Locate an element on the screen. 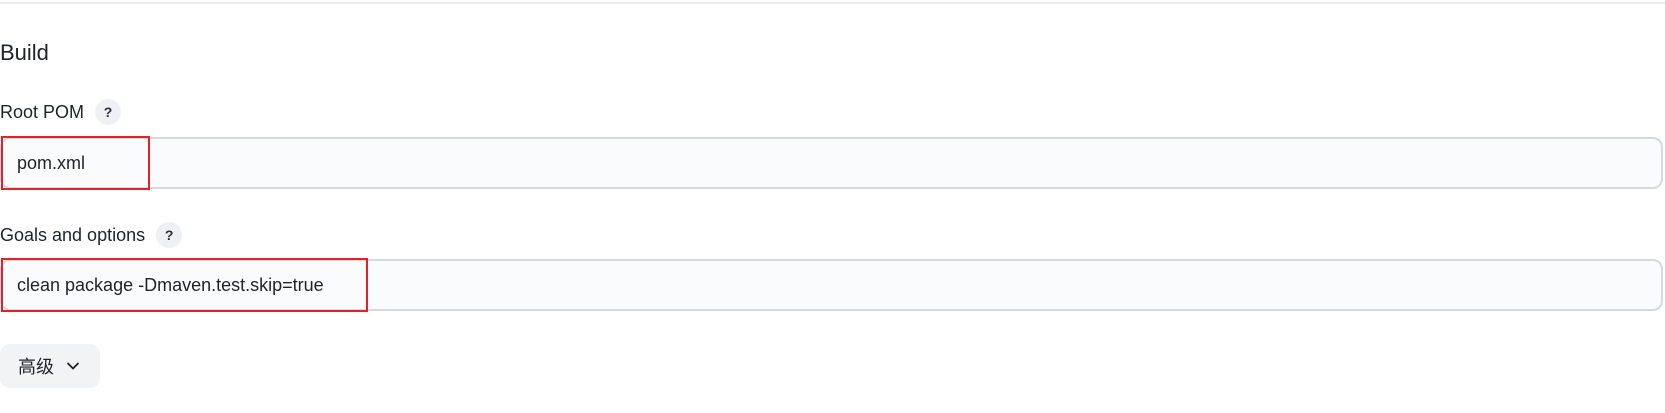 This screenshot has width=1665, height=413. goals-label-row: Goals and options ? is located at coordinates (91, 235).